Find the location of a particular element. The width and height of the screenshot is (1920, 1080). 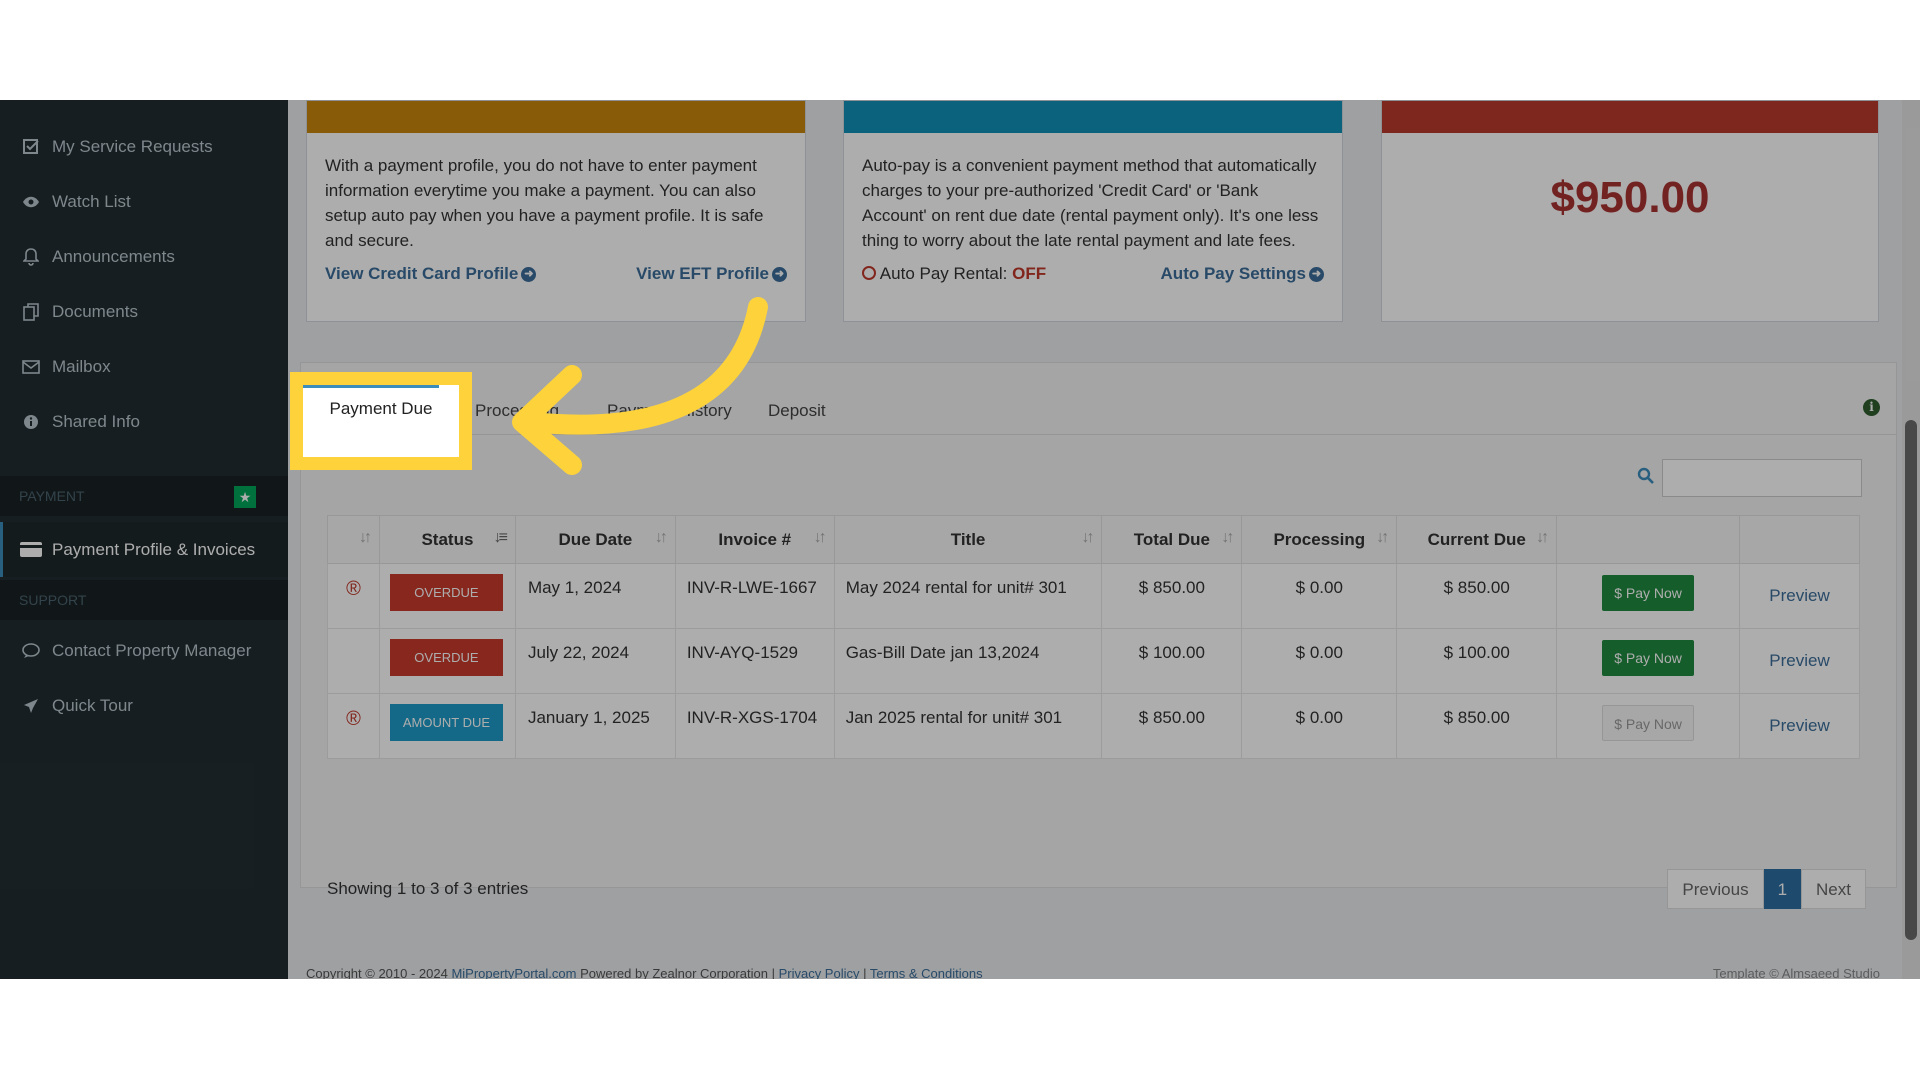

column-header-total-due: Total Due ↓↑ is located at coordinates (1172, 539).